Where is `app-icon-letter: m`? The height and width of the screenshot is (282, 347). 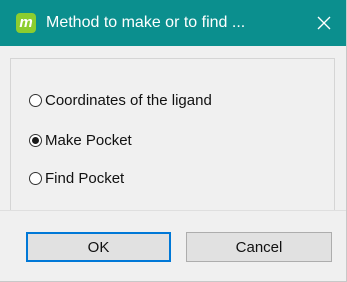
app-icon-letter: m is located at coordinates (26, 22).